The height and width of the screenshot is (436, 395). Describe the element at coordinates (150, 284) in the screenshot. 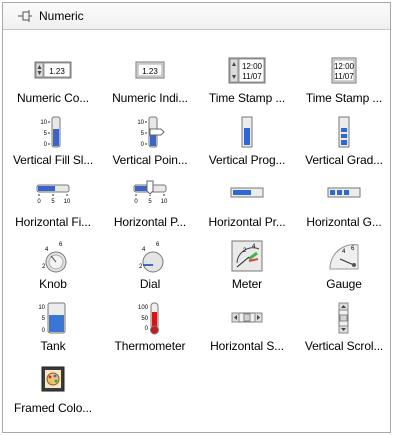

I see `palette-item-label: Dial` at that location.